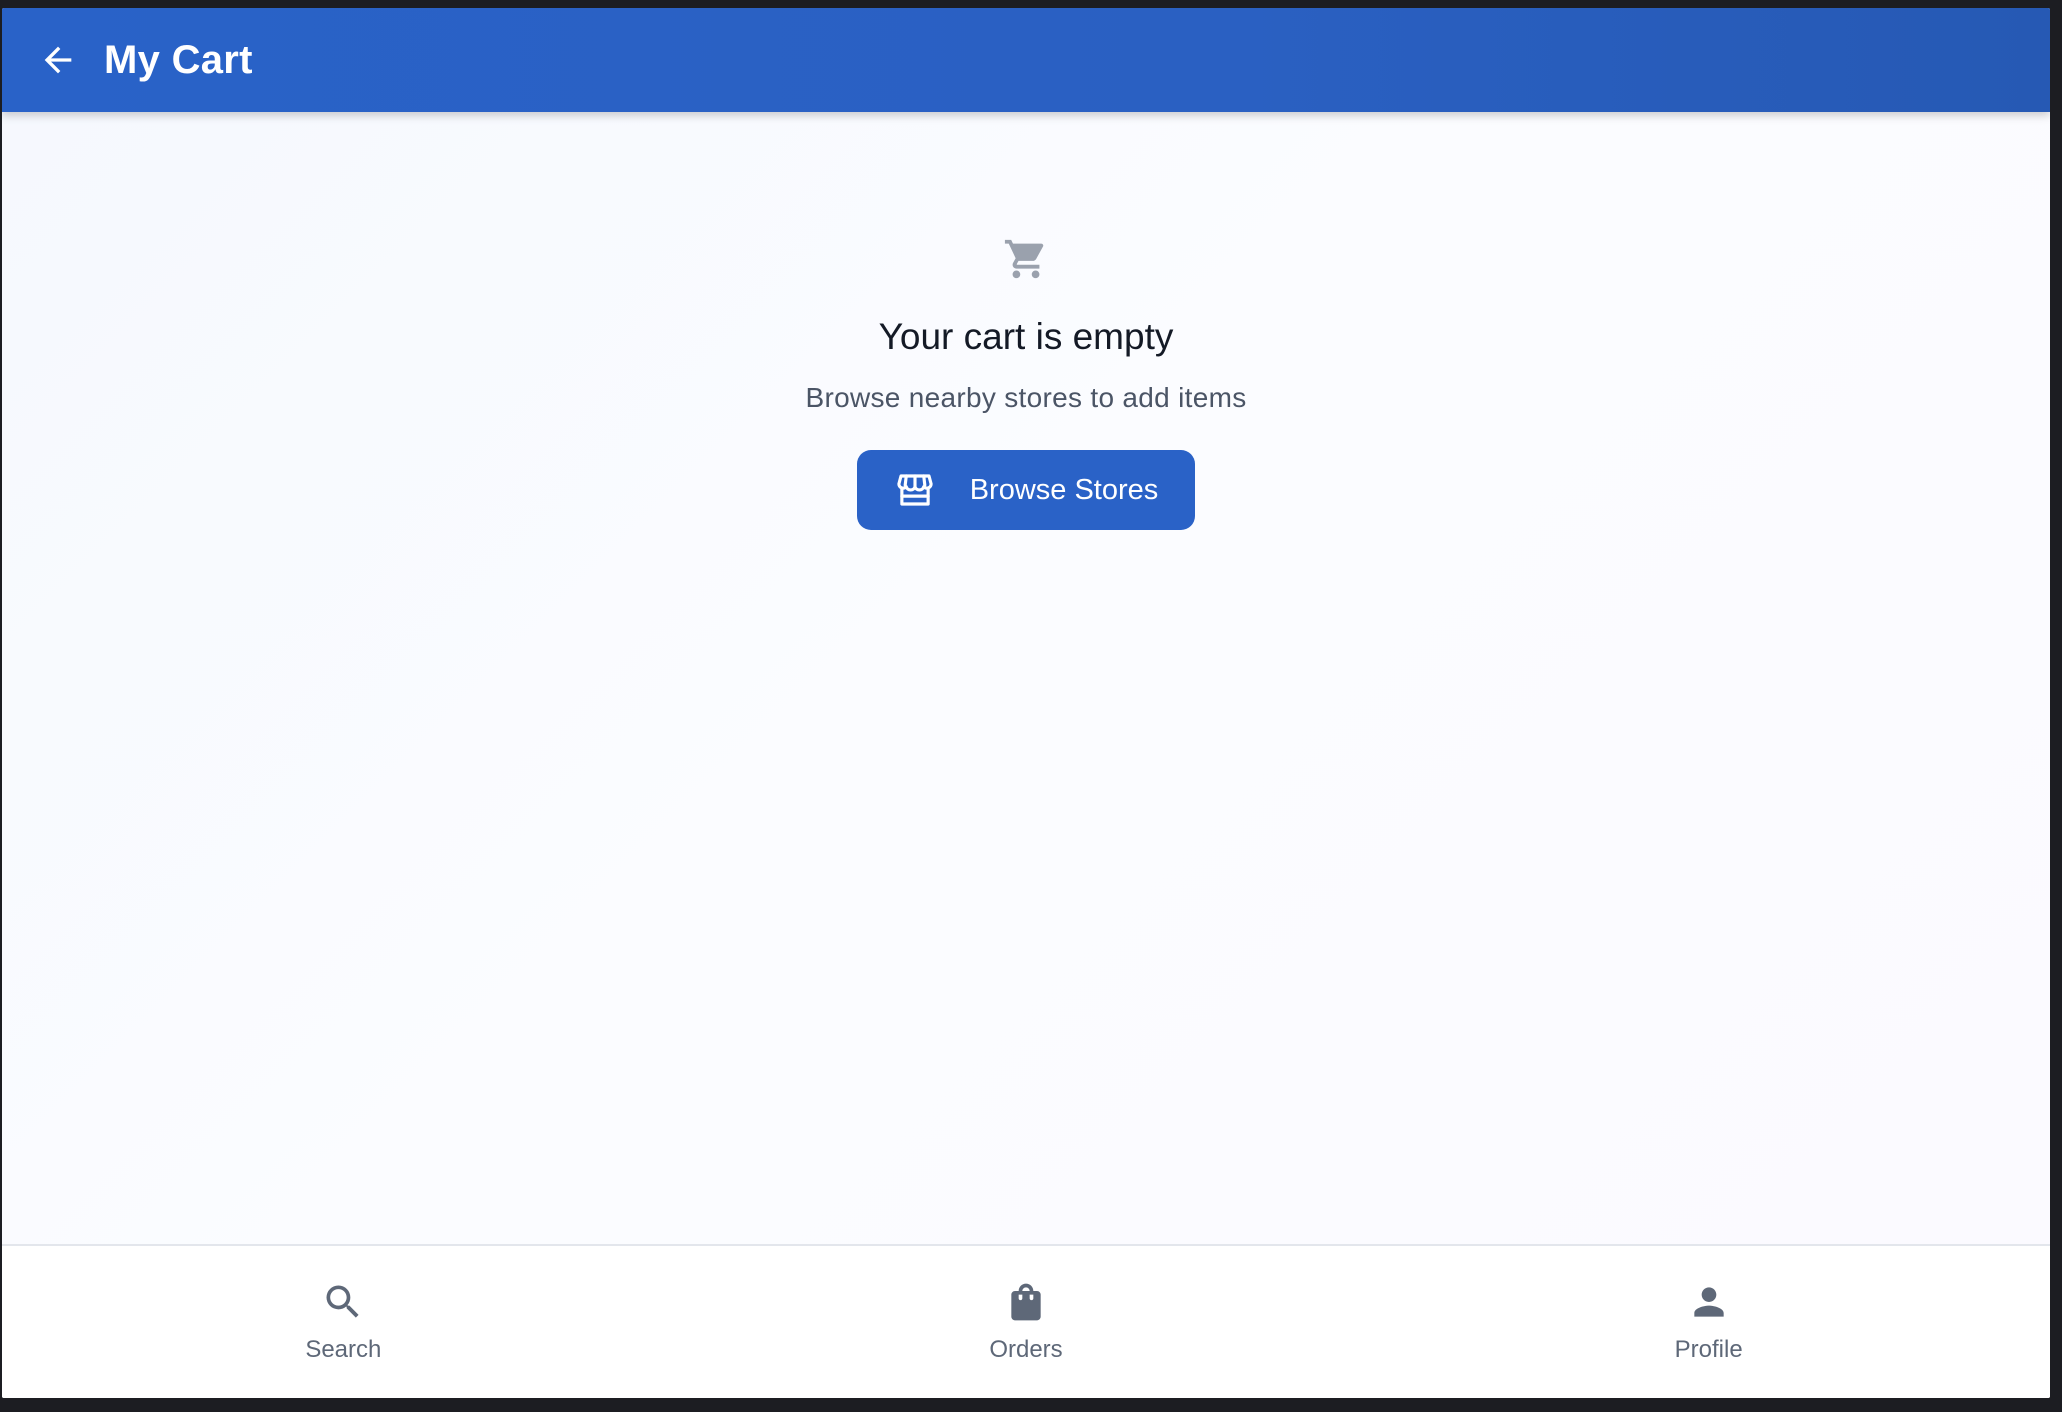 The width and height of the screenshot is (2062, 1412). Describe the element at coordinates (1026, 1302) in the screenshot. I see `shopping-bag-icon` at that location.